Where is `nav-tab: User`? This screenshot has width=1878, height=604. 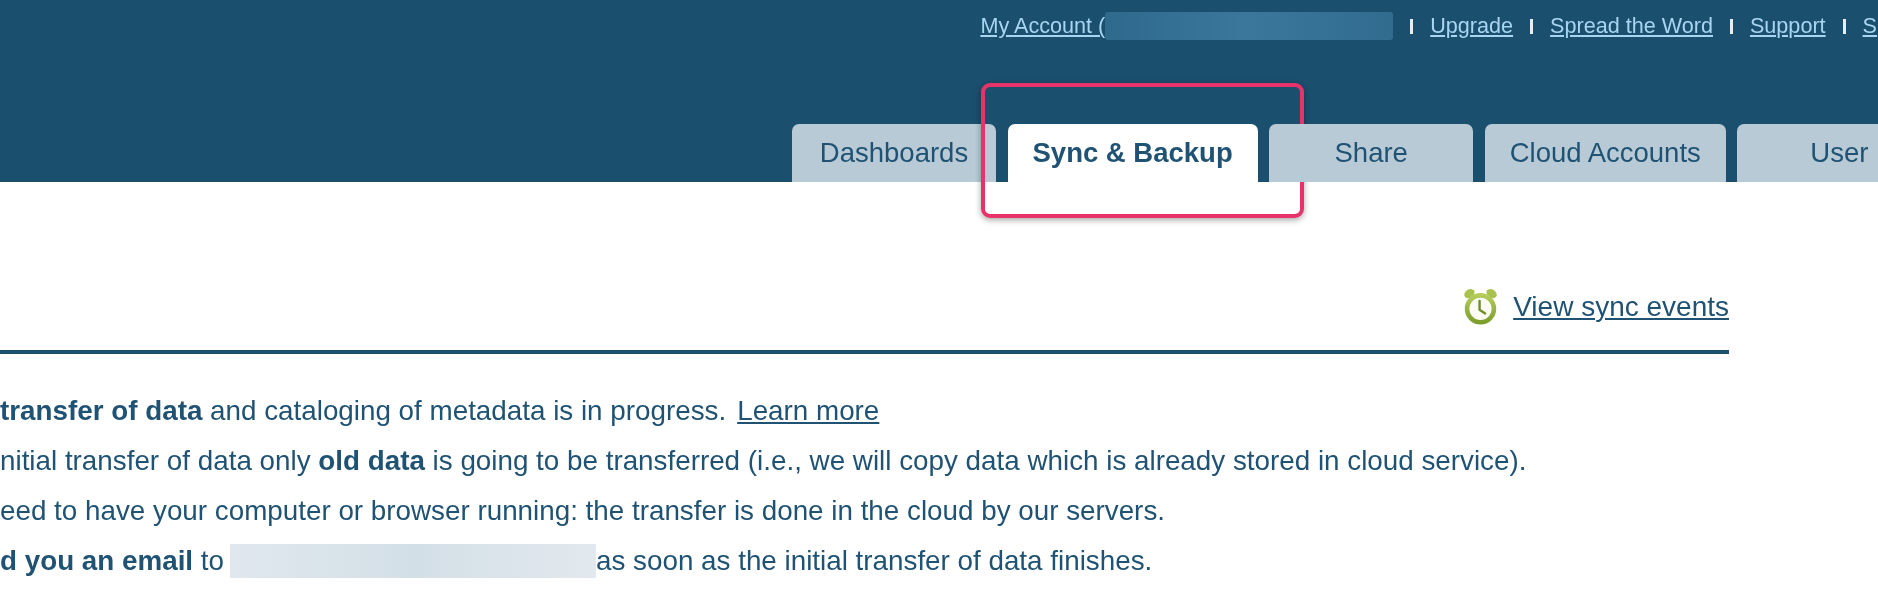 nav-tab: User is located at coordinates (1807, 153).